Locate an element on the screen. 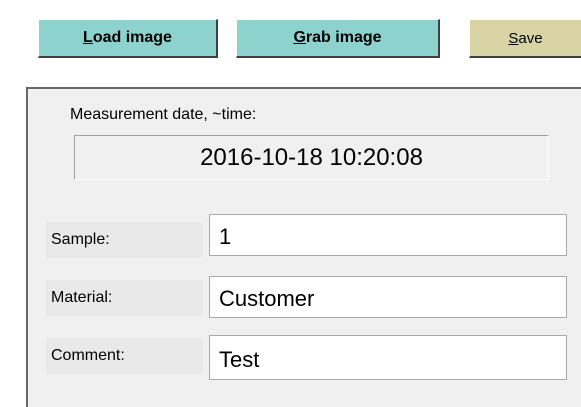 Image resolution: width=581 pixels, height=407 pixels. save-label: ave is located at coordinates (530, 38).